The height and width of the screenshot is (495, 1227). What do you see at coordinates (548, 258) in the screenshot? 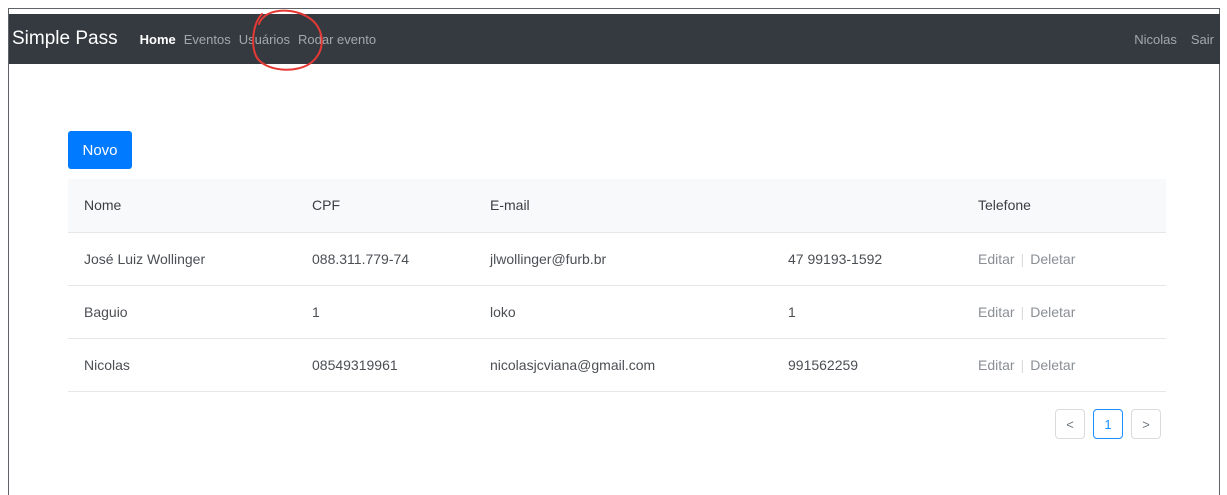
I see `cell-email: jlwollinger@furb.br` at bounding box center [548, 258].